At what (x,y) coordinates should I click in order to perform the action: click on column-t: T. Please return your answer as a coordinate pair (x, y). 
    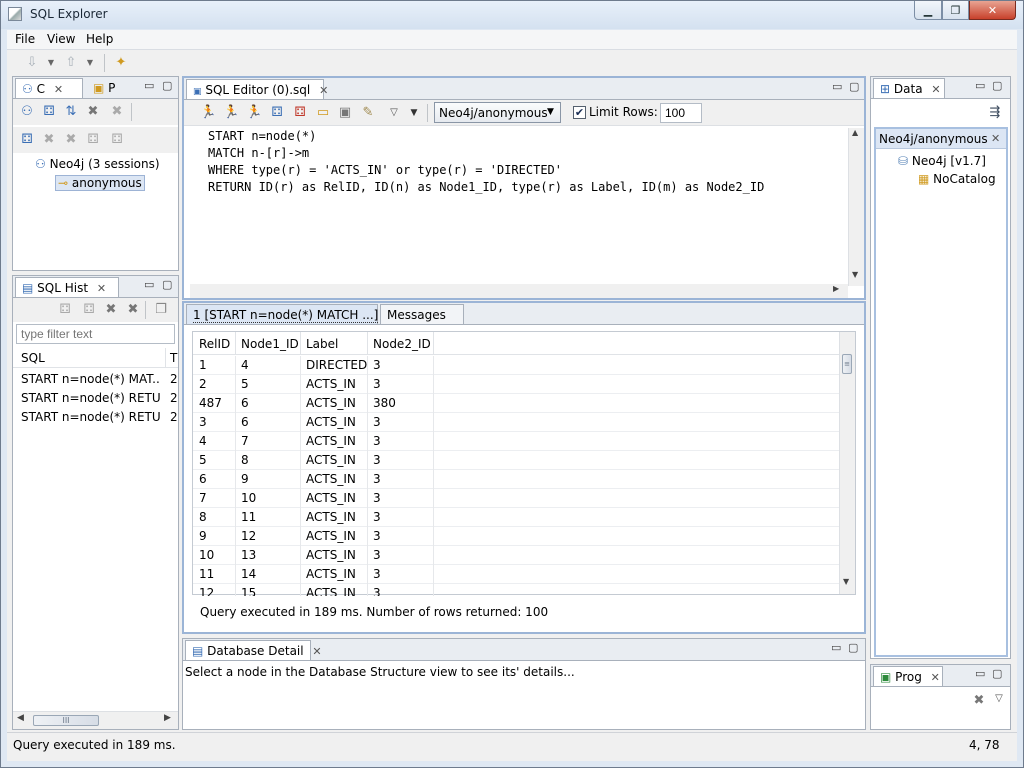
    Looking at the image, I should click on (173, 358).